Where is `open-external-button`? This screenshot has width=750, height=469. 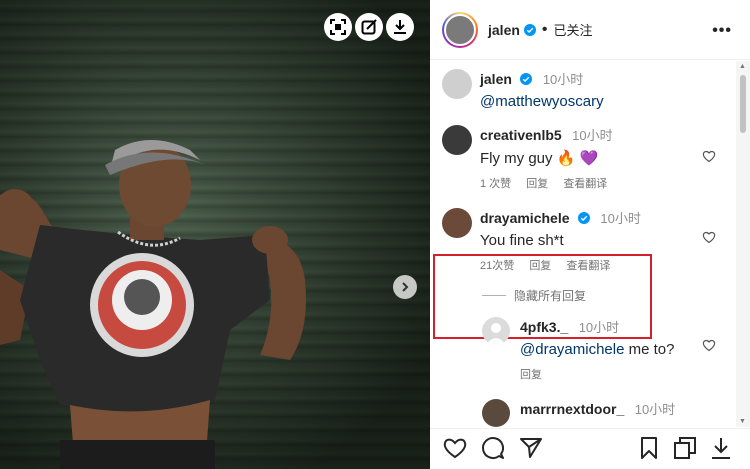
open-external-button is located at coordinates (369, 27).